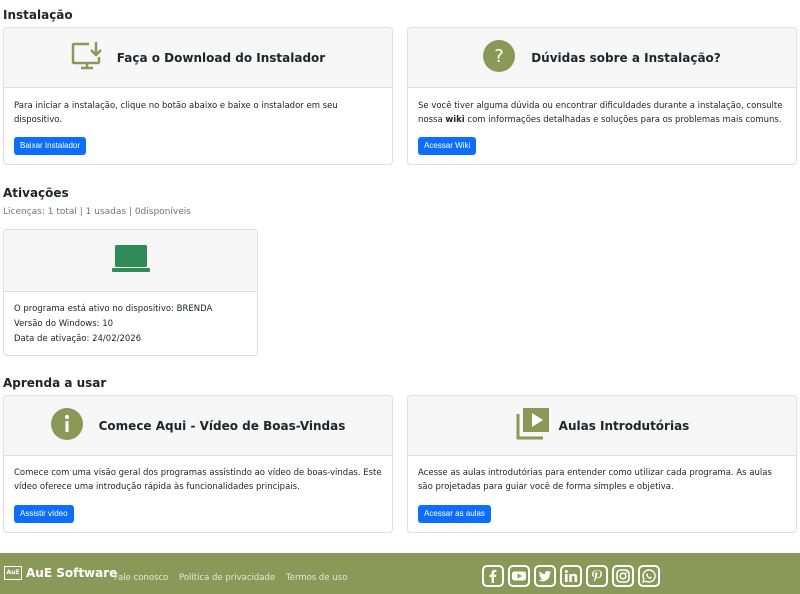 This screenshot has width=800, height=594. Describe the element at coordinates (50, 146) in the screenshot. I see `download-installer-button: Baixar Instalador` at that location.